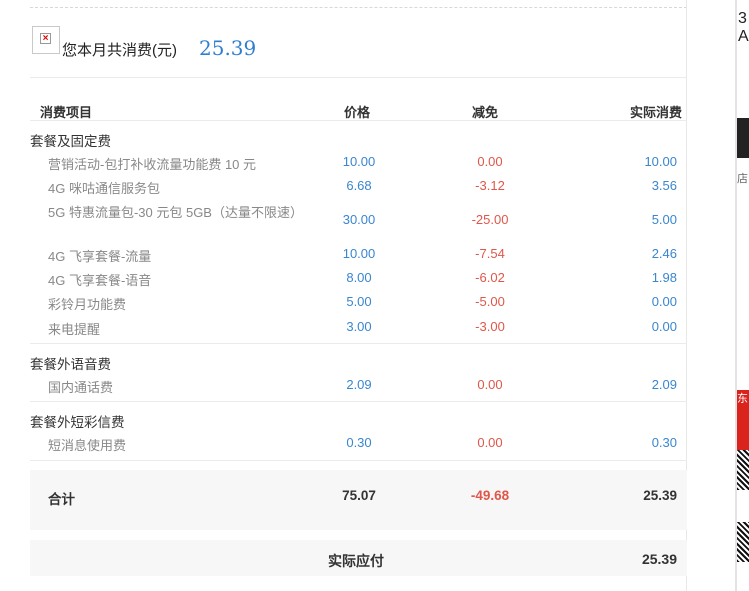 The image size is (749, 591). I want to click on bill-summary-label: 您本月共消费(元), so click(119, 50).